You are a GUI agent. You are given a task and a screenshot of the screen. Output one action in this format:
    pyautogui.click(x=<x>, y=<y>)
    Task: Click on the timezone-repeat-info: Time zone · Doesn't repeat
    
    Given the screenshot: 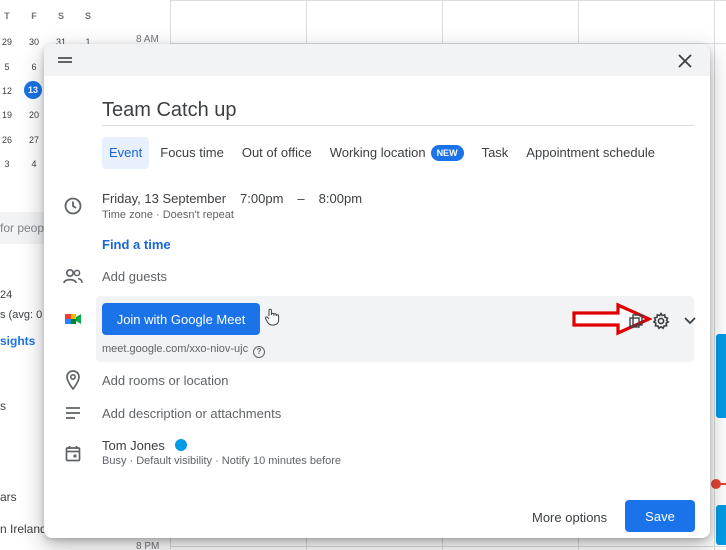 What is the action you would take?
    pyautogui.click(x=168, y=215)
    